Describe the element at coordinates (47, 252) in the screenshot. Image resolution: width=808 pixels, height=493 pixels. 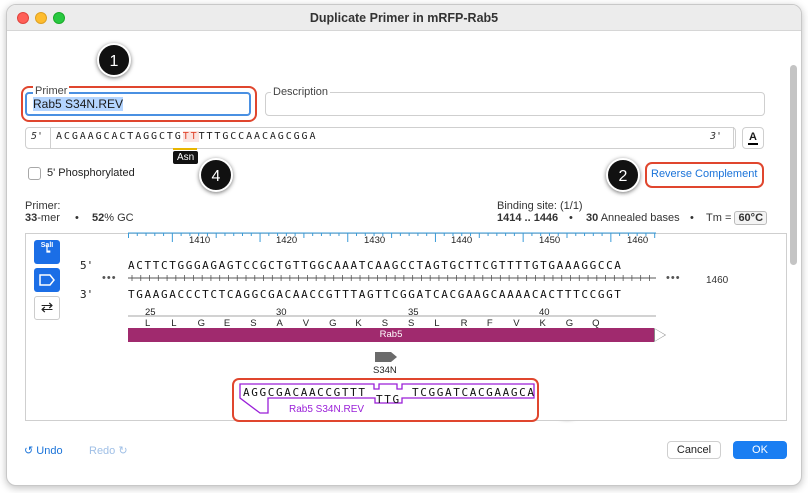
I see `restriction-site-toggle: SalI ┕` at that location.